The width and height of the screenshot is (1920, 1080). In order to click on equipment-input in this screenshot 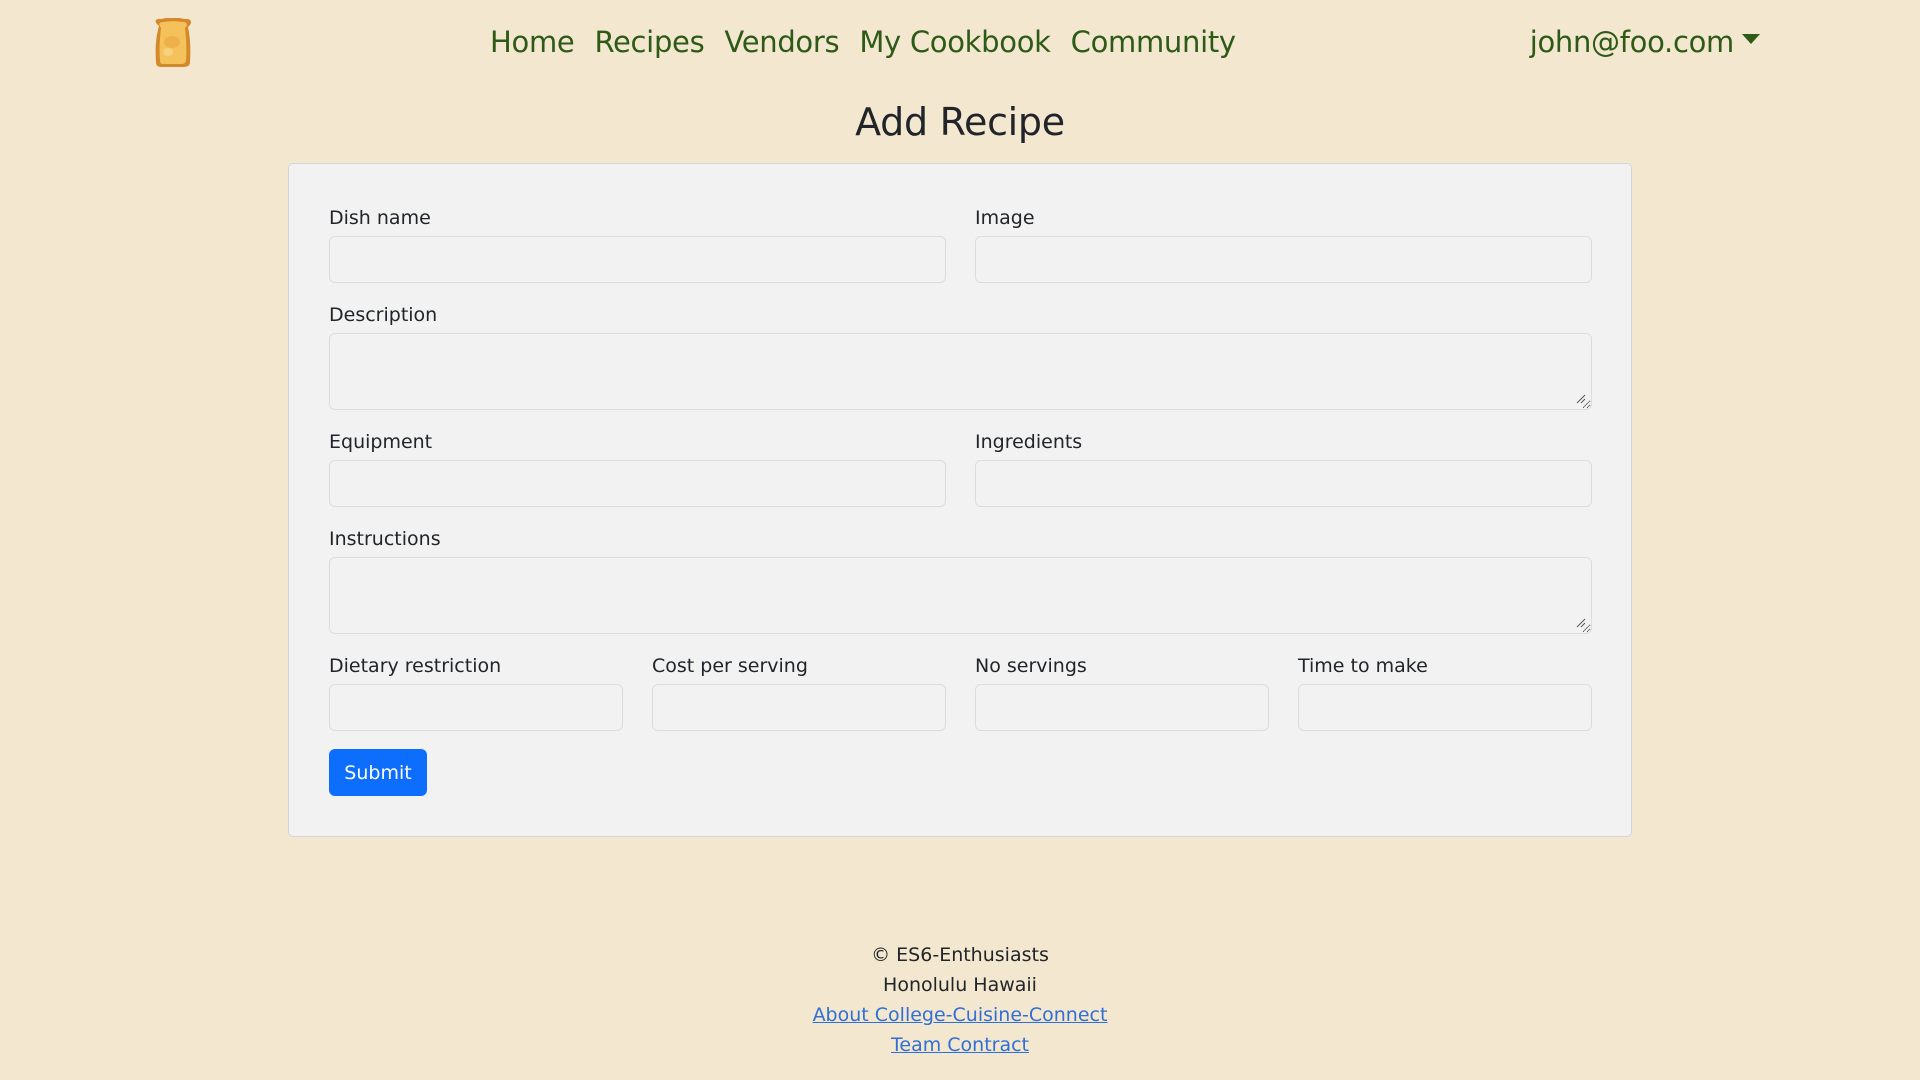, I will do `click(637, 483)`.